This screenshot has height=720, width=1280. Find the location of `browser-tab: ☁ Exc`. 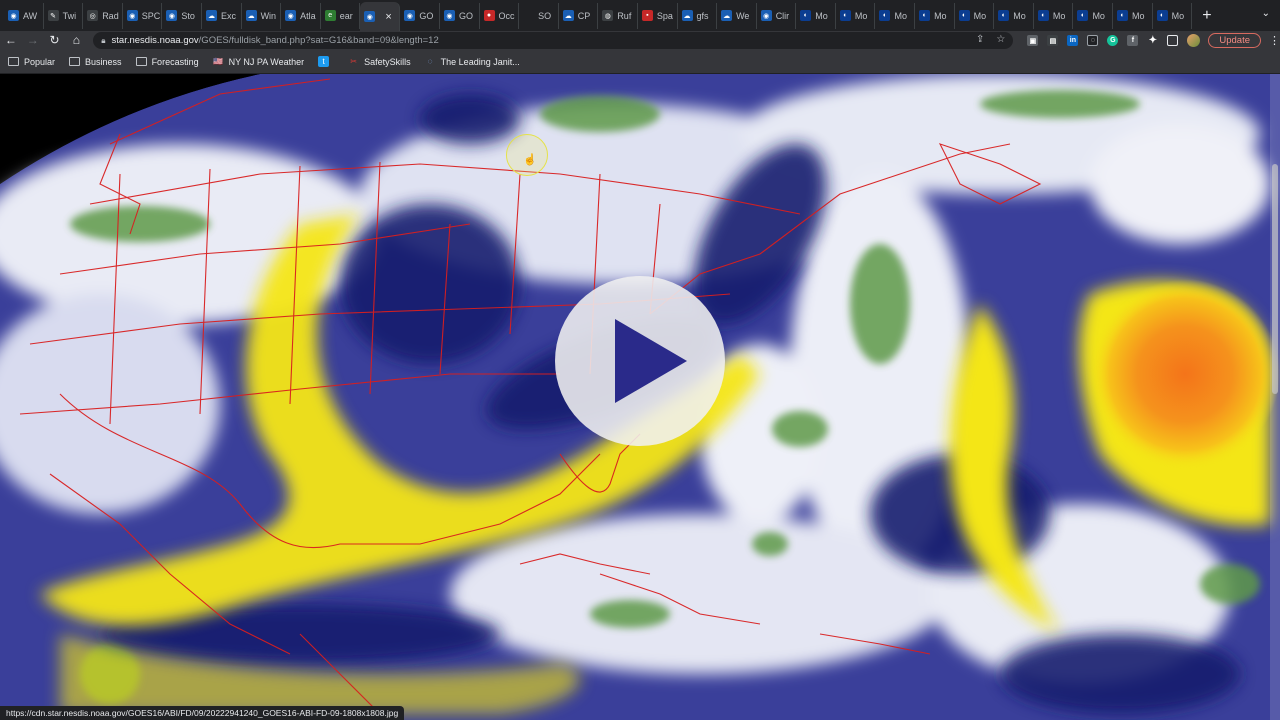

browser-tab: ☁ Exc is located at coordinates (222, 15).